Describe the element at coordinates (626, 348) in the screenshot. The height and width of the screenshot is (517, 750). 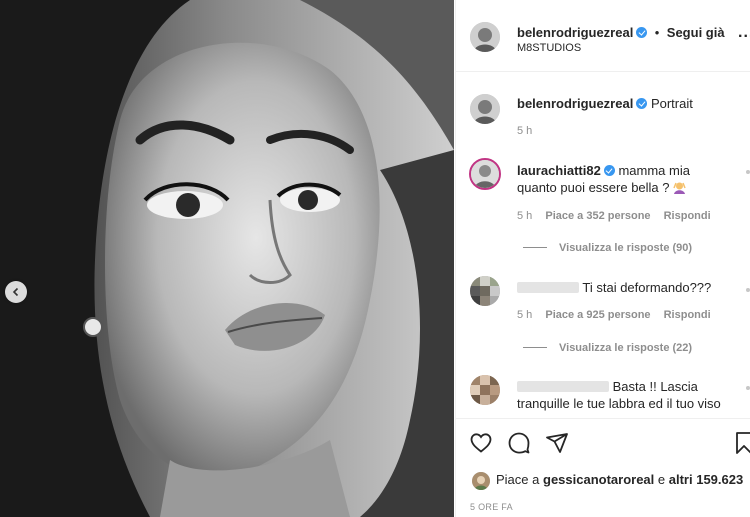
I see `view-replies-label: Visualizza le risposte (22)` at that location.